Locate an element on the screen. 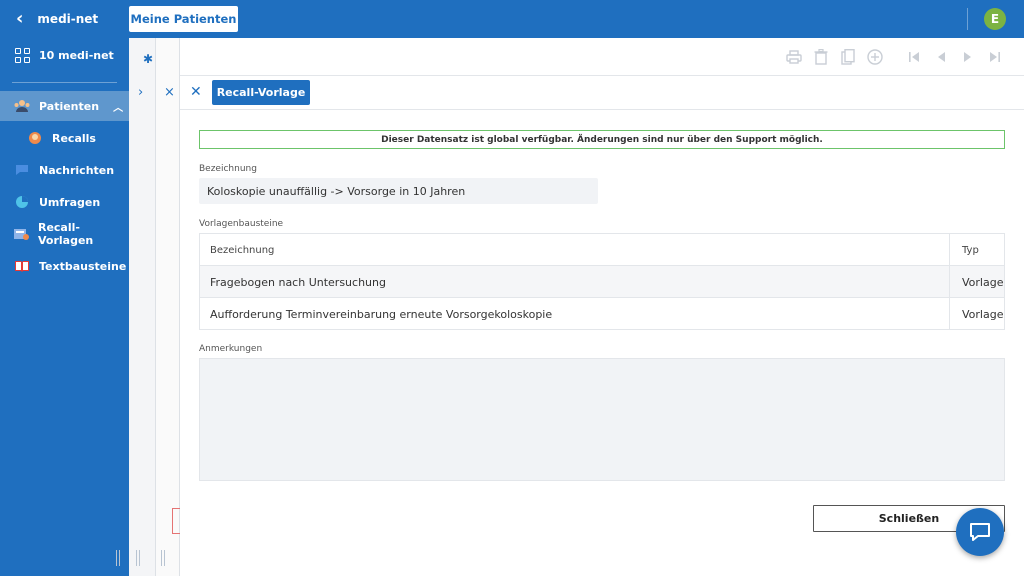  tab-recall-vorlage: Recall-Vorlage is located at coordinates (261, 92).